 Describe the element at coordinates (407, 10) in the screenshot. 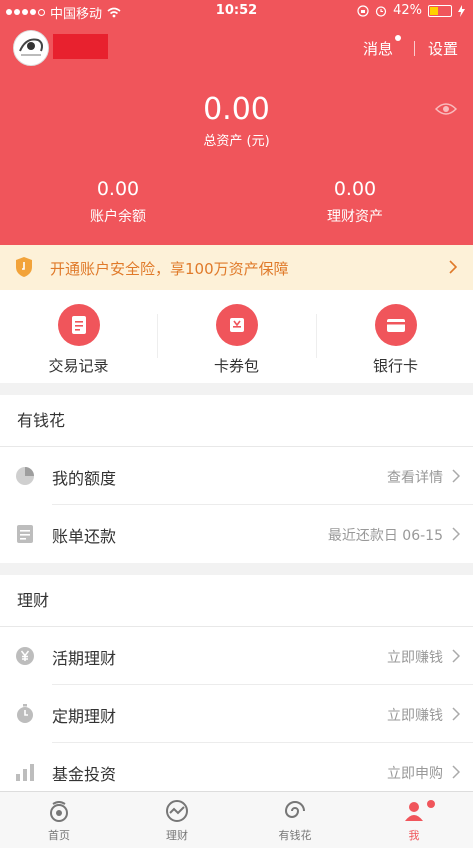

I see `battery-percent: 42%` at that location.